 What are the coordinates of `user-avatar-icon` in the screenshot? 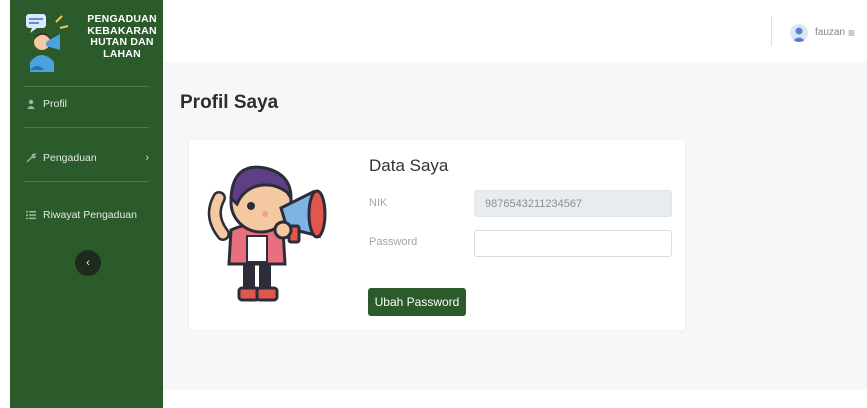 It's located at (799, 34).